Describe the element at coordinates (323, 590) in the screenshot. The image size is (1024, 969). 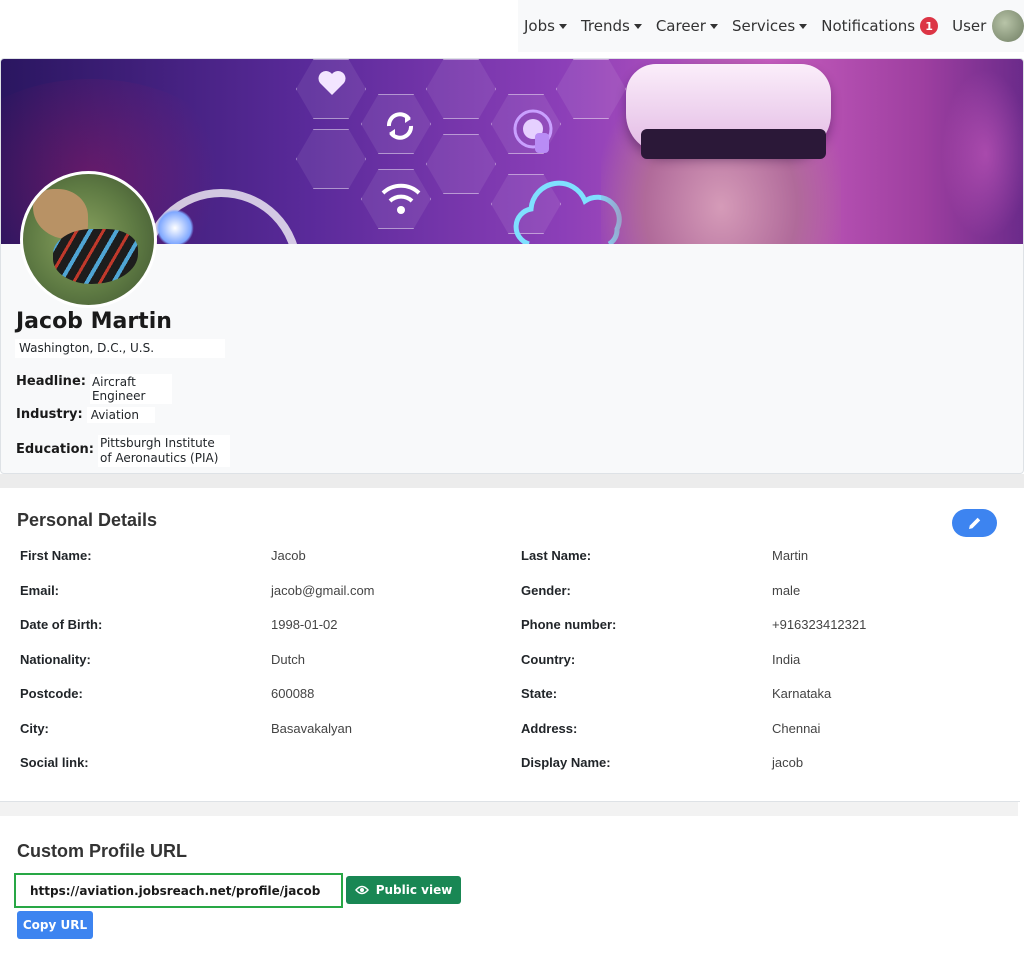
I see `detail-value: jacob@gmail.com` at that location.